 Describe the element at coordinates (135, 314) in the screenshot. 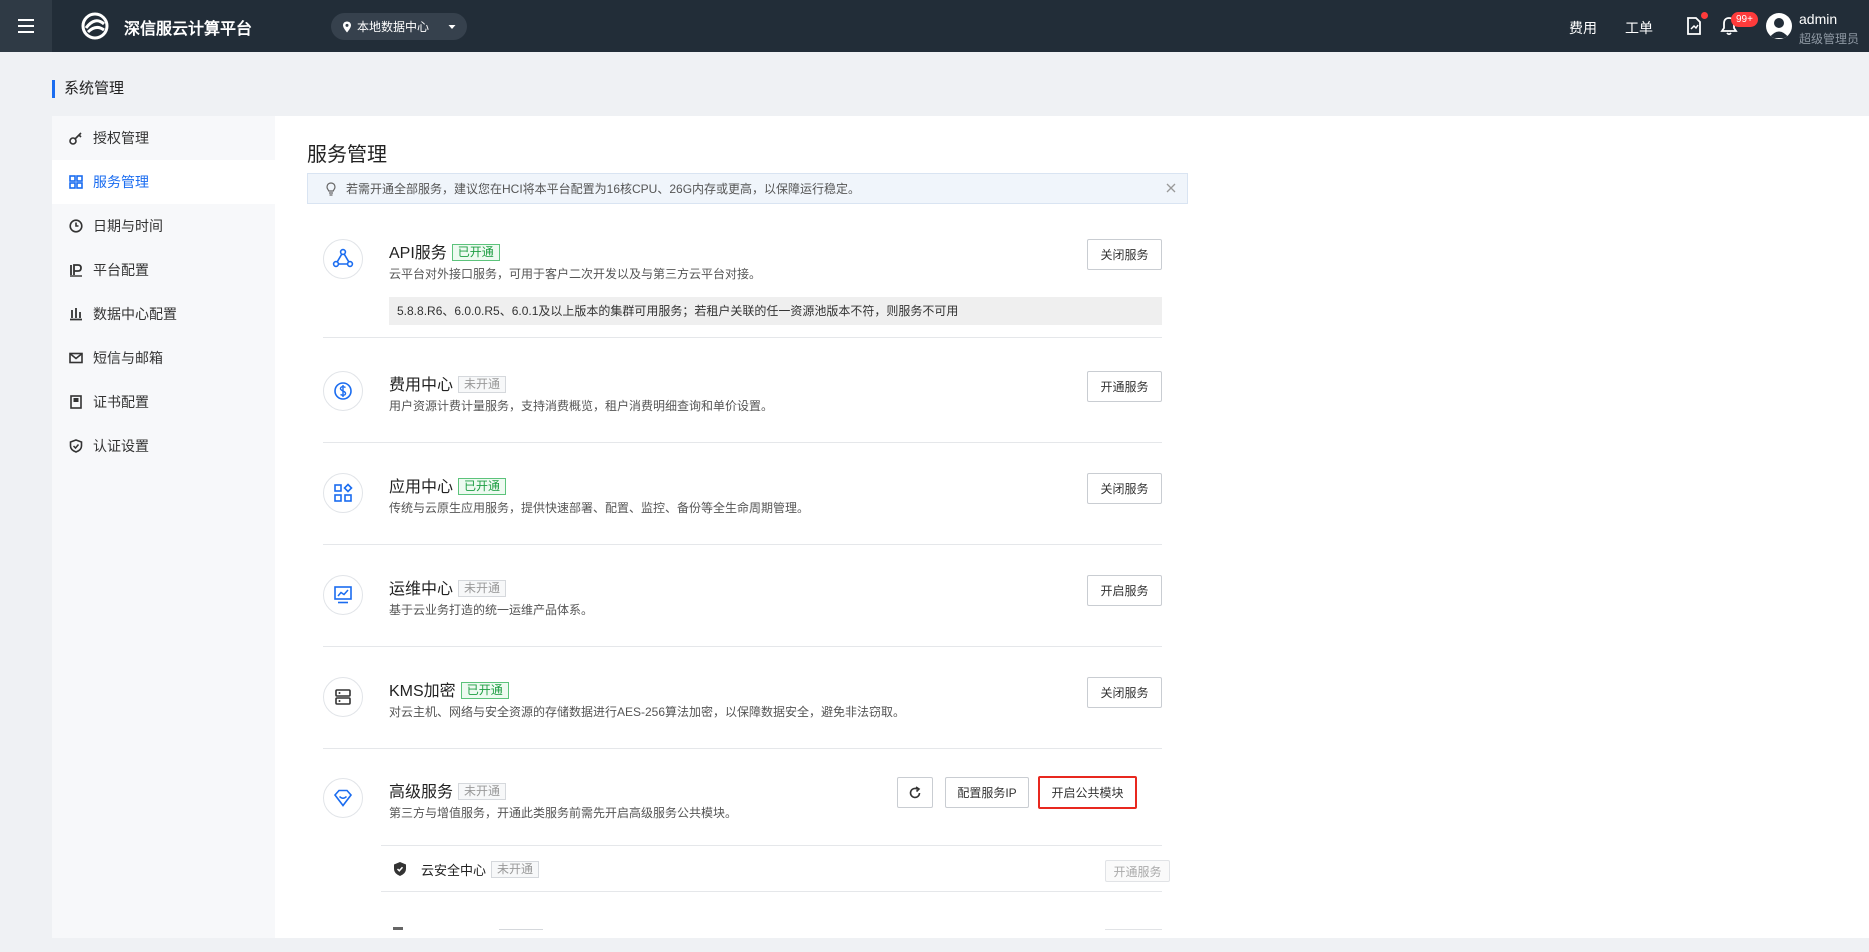

I see `sidebar-item-label: 数据中心配置` at that location.